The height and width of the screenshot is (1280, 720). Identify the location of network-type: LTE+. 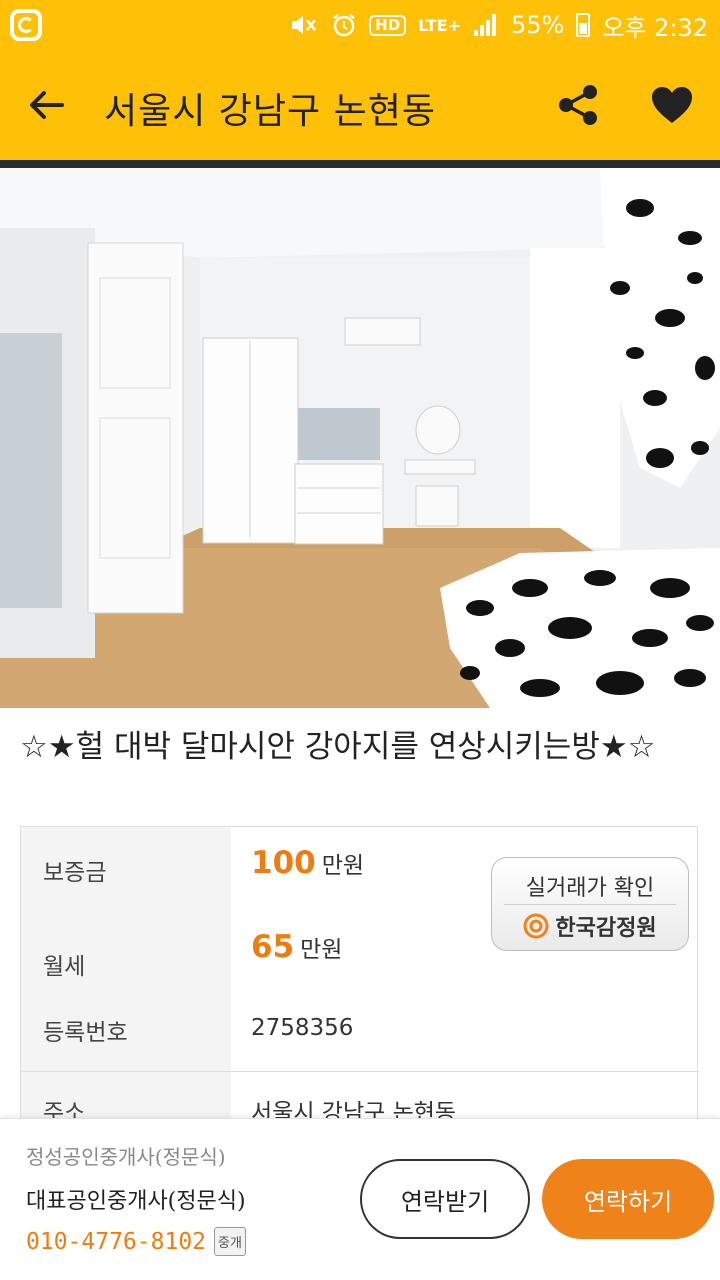
(439, 25).